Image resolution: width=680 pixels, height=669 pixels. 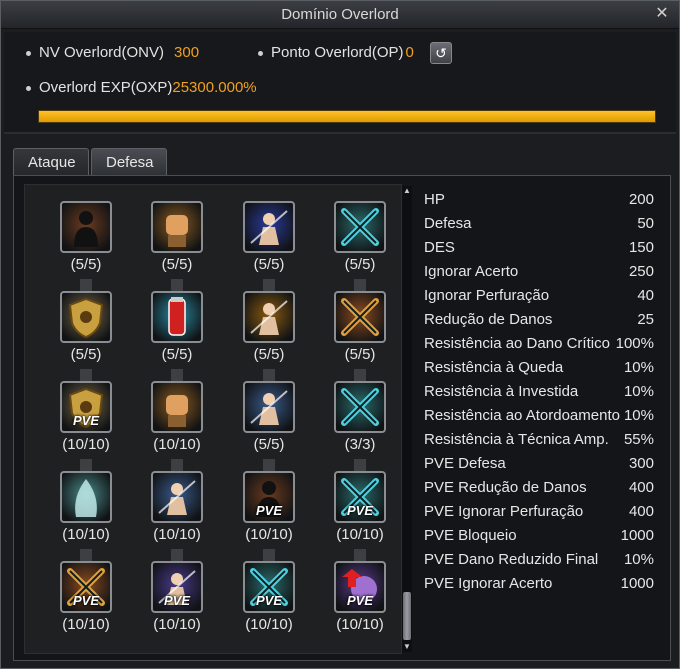 I want to click on tab-defesa: Defesa, so click(x=129, y=161).